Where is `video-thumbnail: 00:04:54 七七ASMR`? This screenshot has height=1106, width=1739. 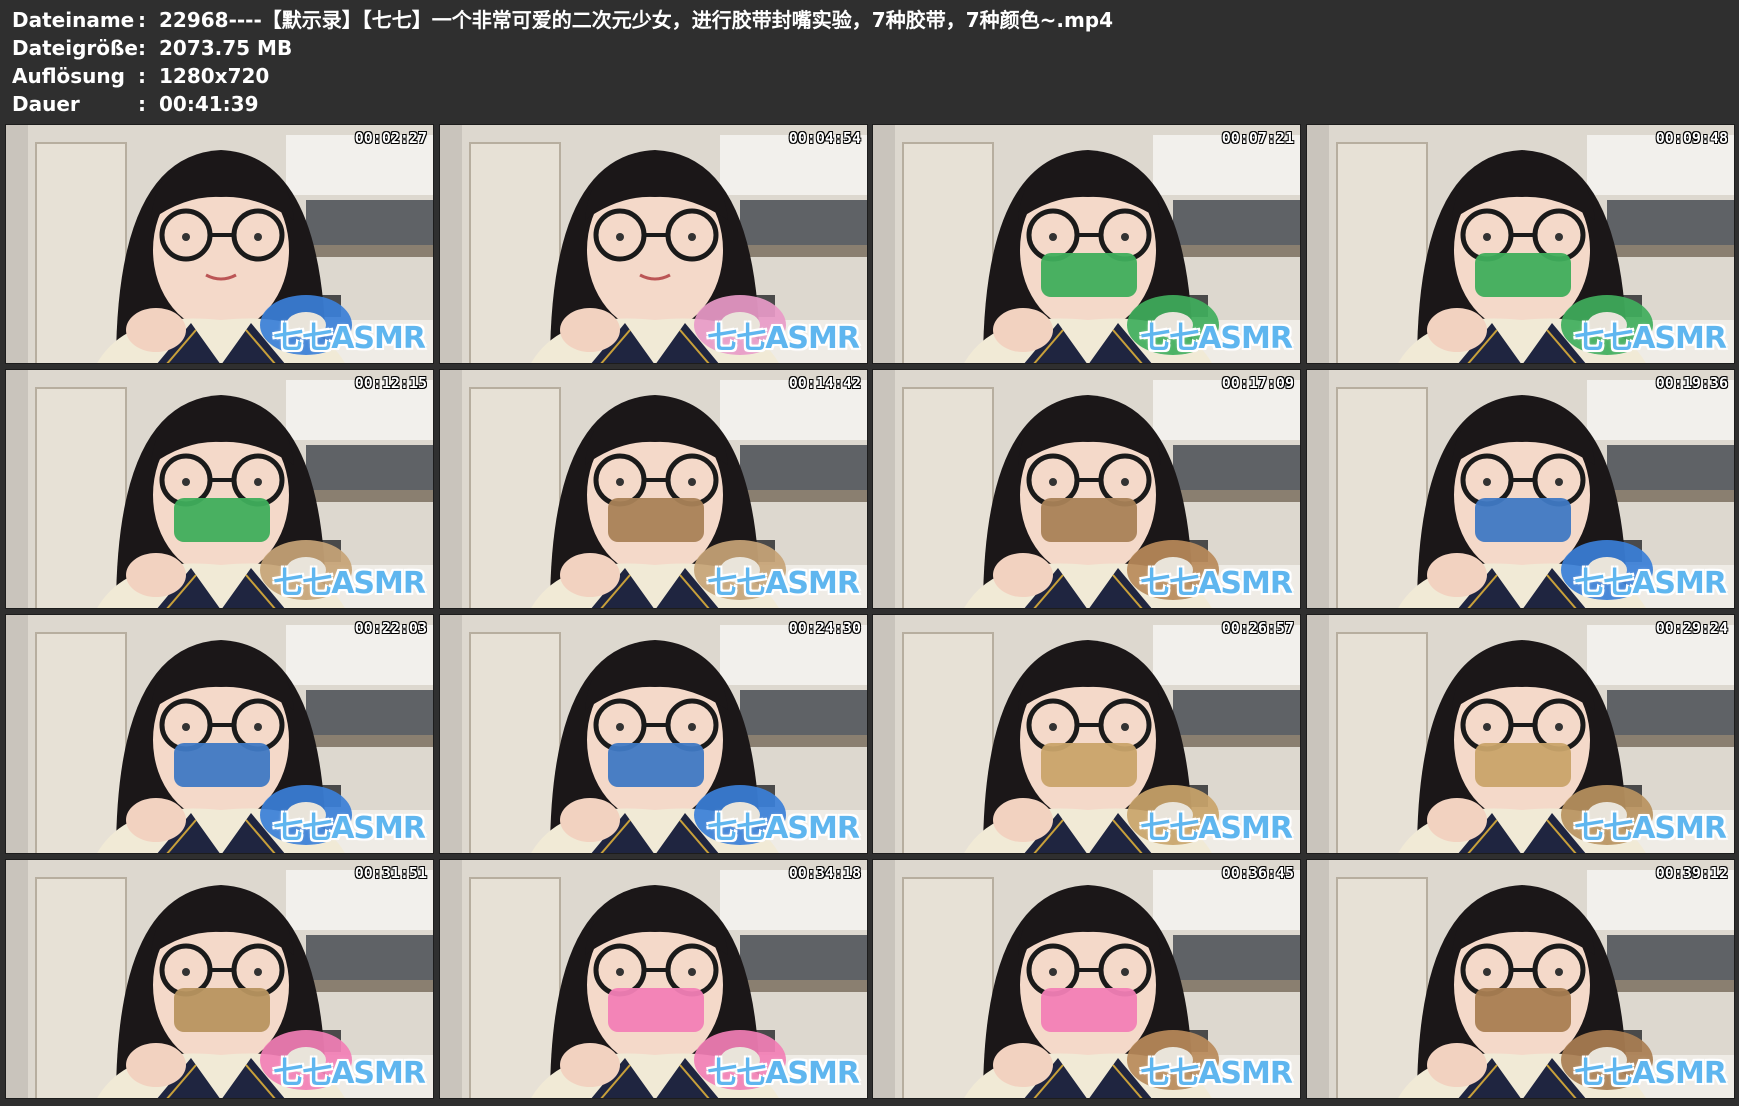 video-thumbnail: 00:04:54 七七ASMR is located at coordinates (653, 244).